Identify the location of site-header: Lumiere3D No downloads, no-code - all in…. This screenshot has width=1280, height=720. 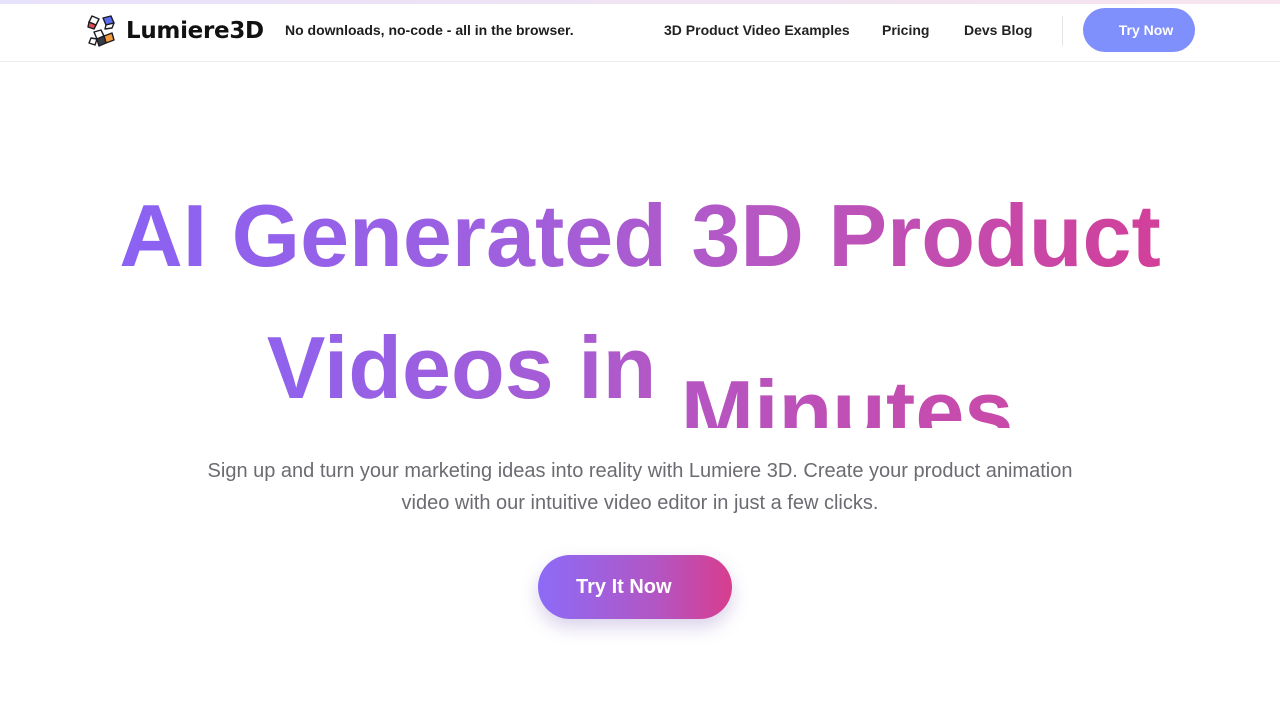
(640, 33).